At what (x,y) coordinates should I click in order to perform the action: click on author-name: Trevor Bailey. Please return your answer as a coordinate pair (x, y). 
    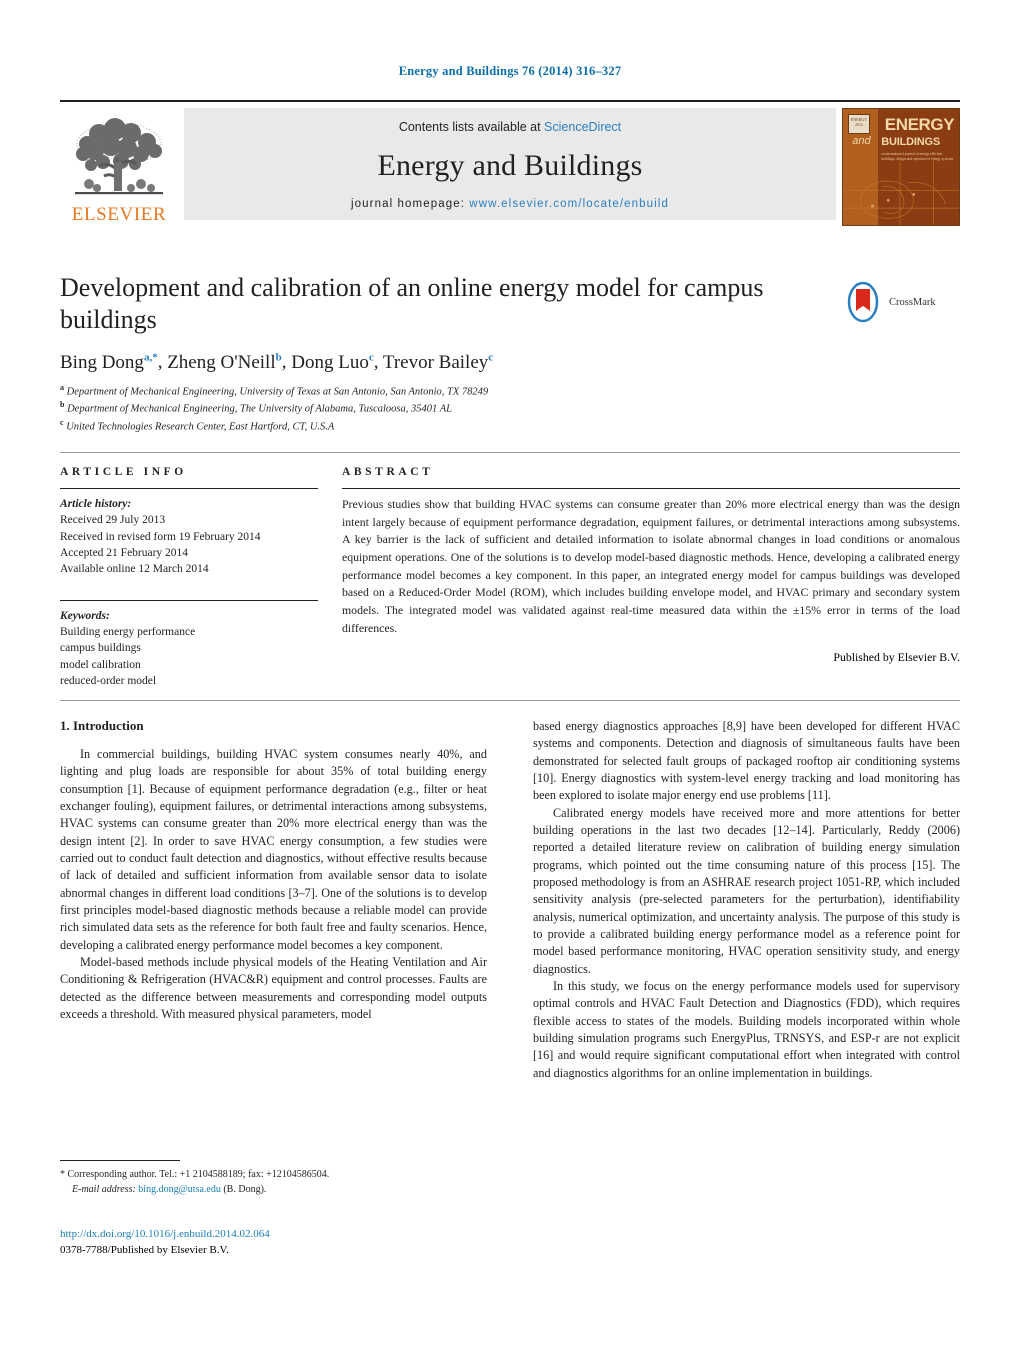
    Looking at the image, I should click on (435, 362).